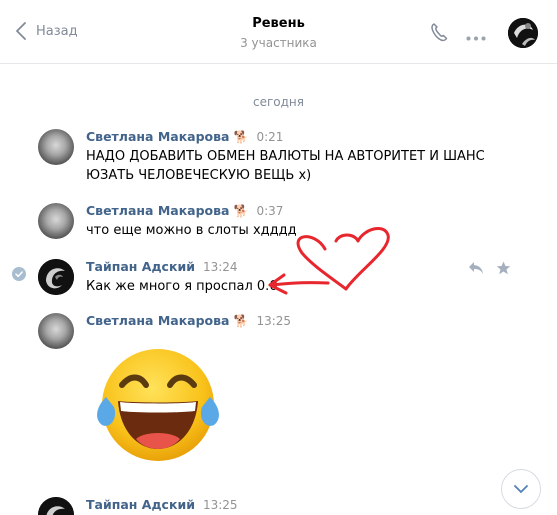 The height and width of the screenshot is (515, 557). What do you see at coordinates (503, 270) in the screenshot?
I see `star-icon` at bounding box center [503, 270].